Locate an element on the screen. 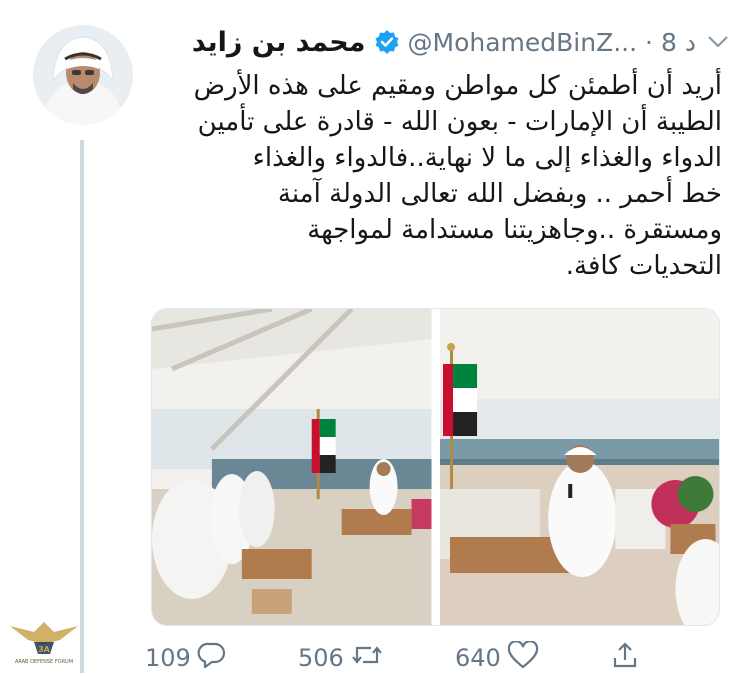 The height and width of the screenshot is (676, 750). retweet-count: 506 is located at coordinates (321, 658).